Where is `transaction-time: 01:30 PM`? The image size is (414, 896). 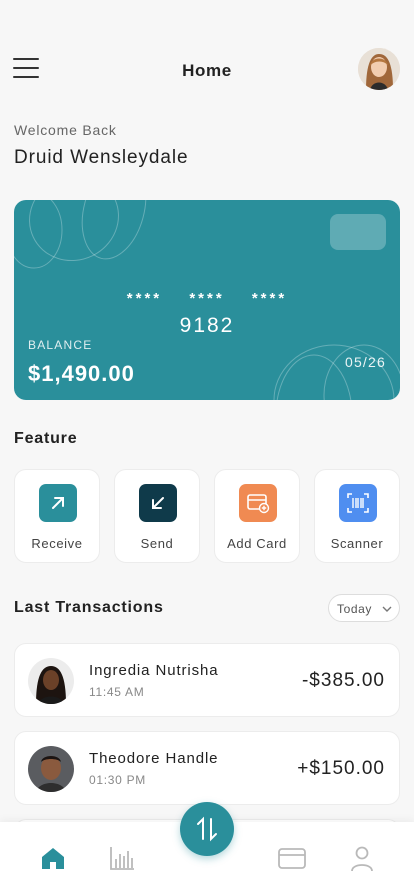
transaction-time: 01:30 PM is located at coordinates (117, 780).